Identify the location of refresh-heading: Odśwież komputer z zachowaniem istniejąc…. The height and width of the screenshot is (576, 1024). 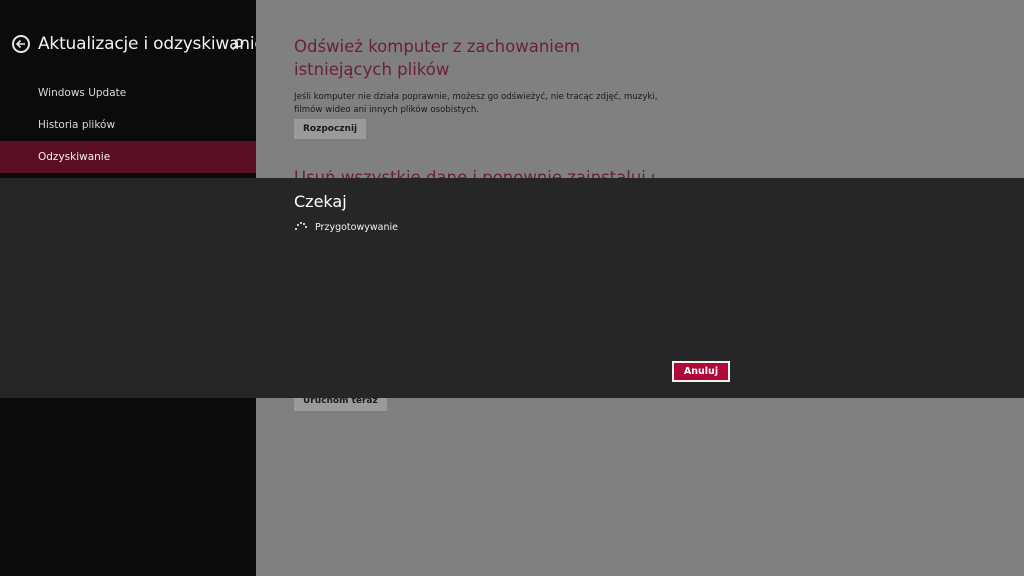
(437, 58).